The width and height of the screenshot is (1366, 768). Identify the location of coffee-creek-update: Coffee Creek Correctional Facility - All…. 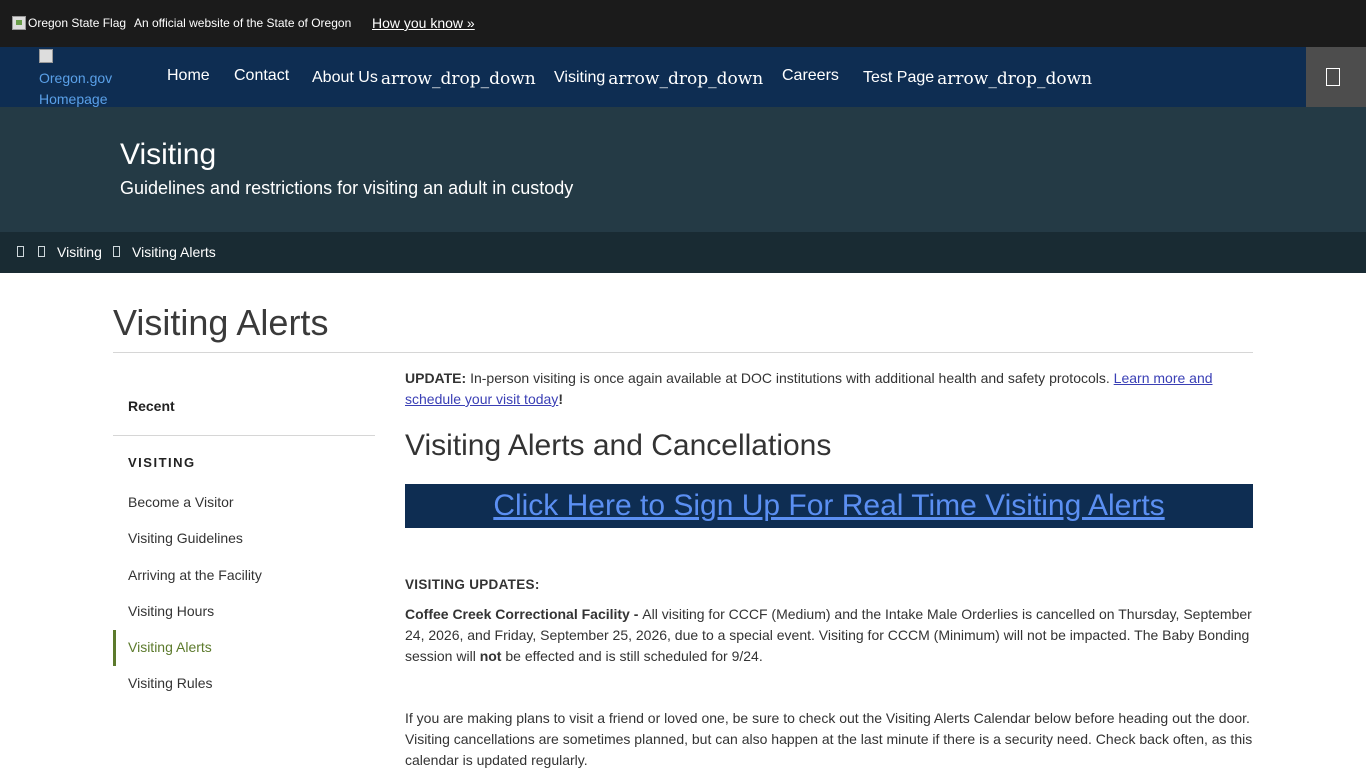
(829, 635).